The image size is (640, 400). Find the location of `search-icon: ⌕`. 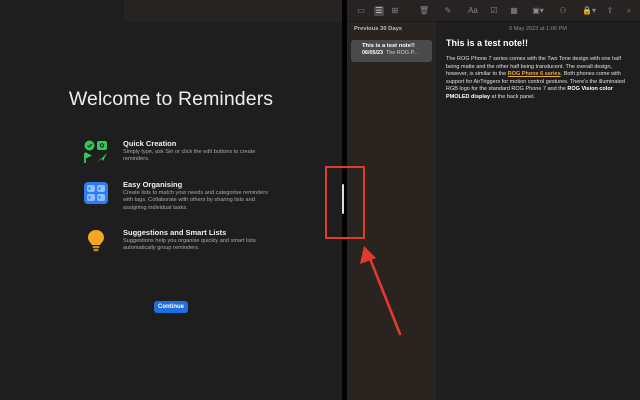

search-icon: ⌕ is located at coordinates (629, 11).